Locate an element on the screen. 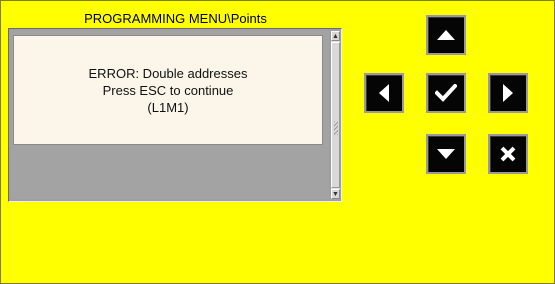 This screenshot has height=284, width=555. scroll-up-button: ▲ is located at coordinates (335, 36).